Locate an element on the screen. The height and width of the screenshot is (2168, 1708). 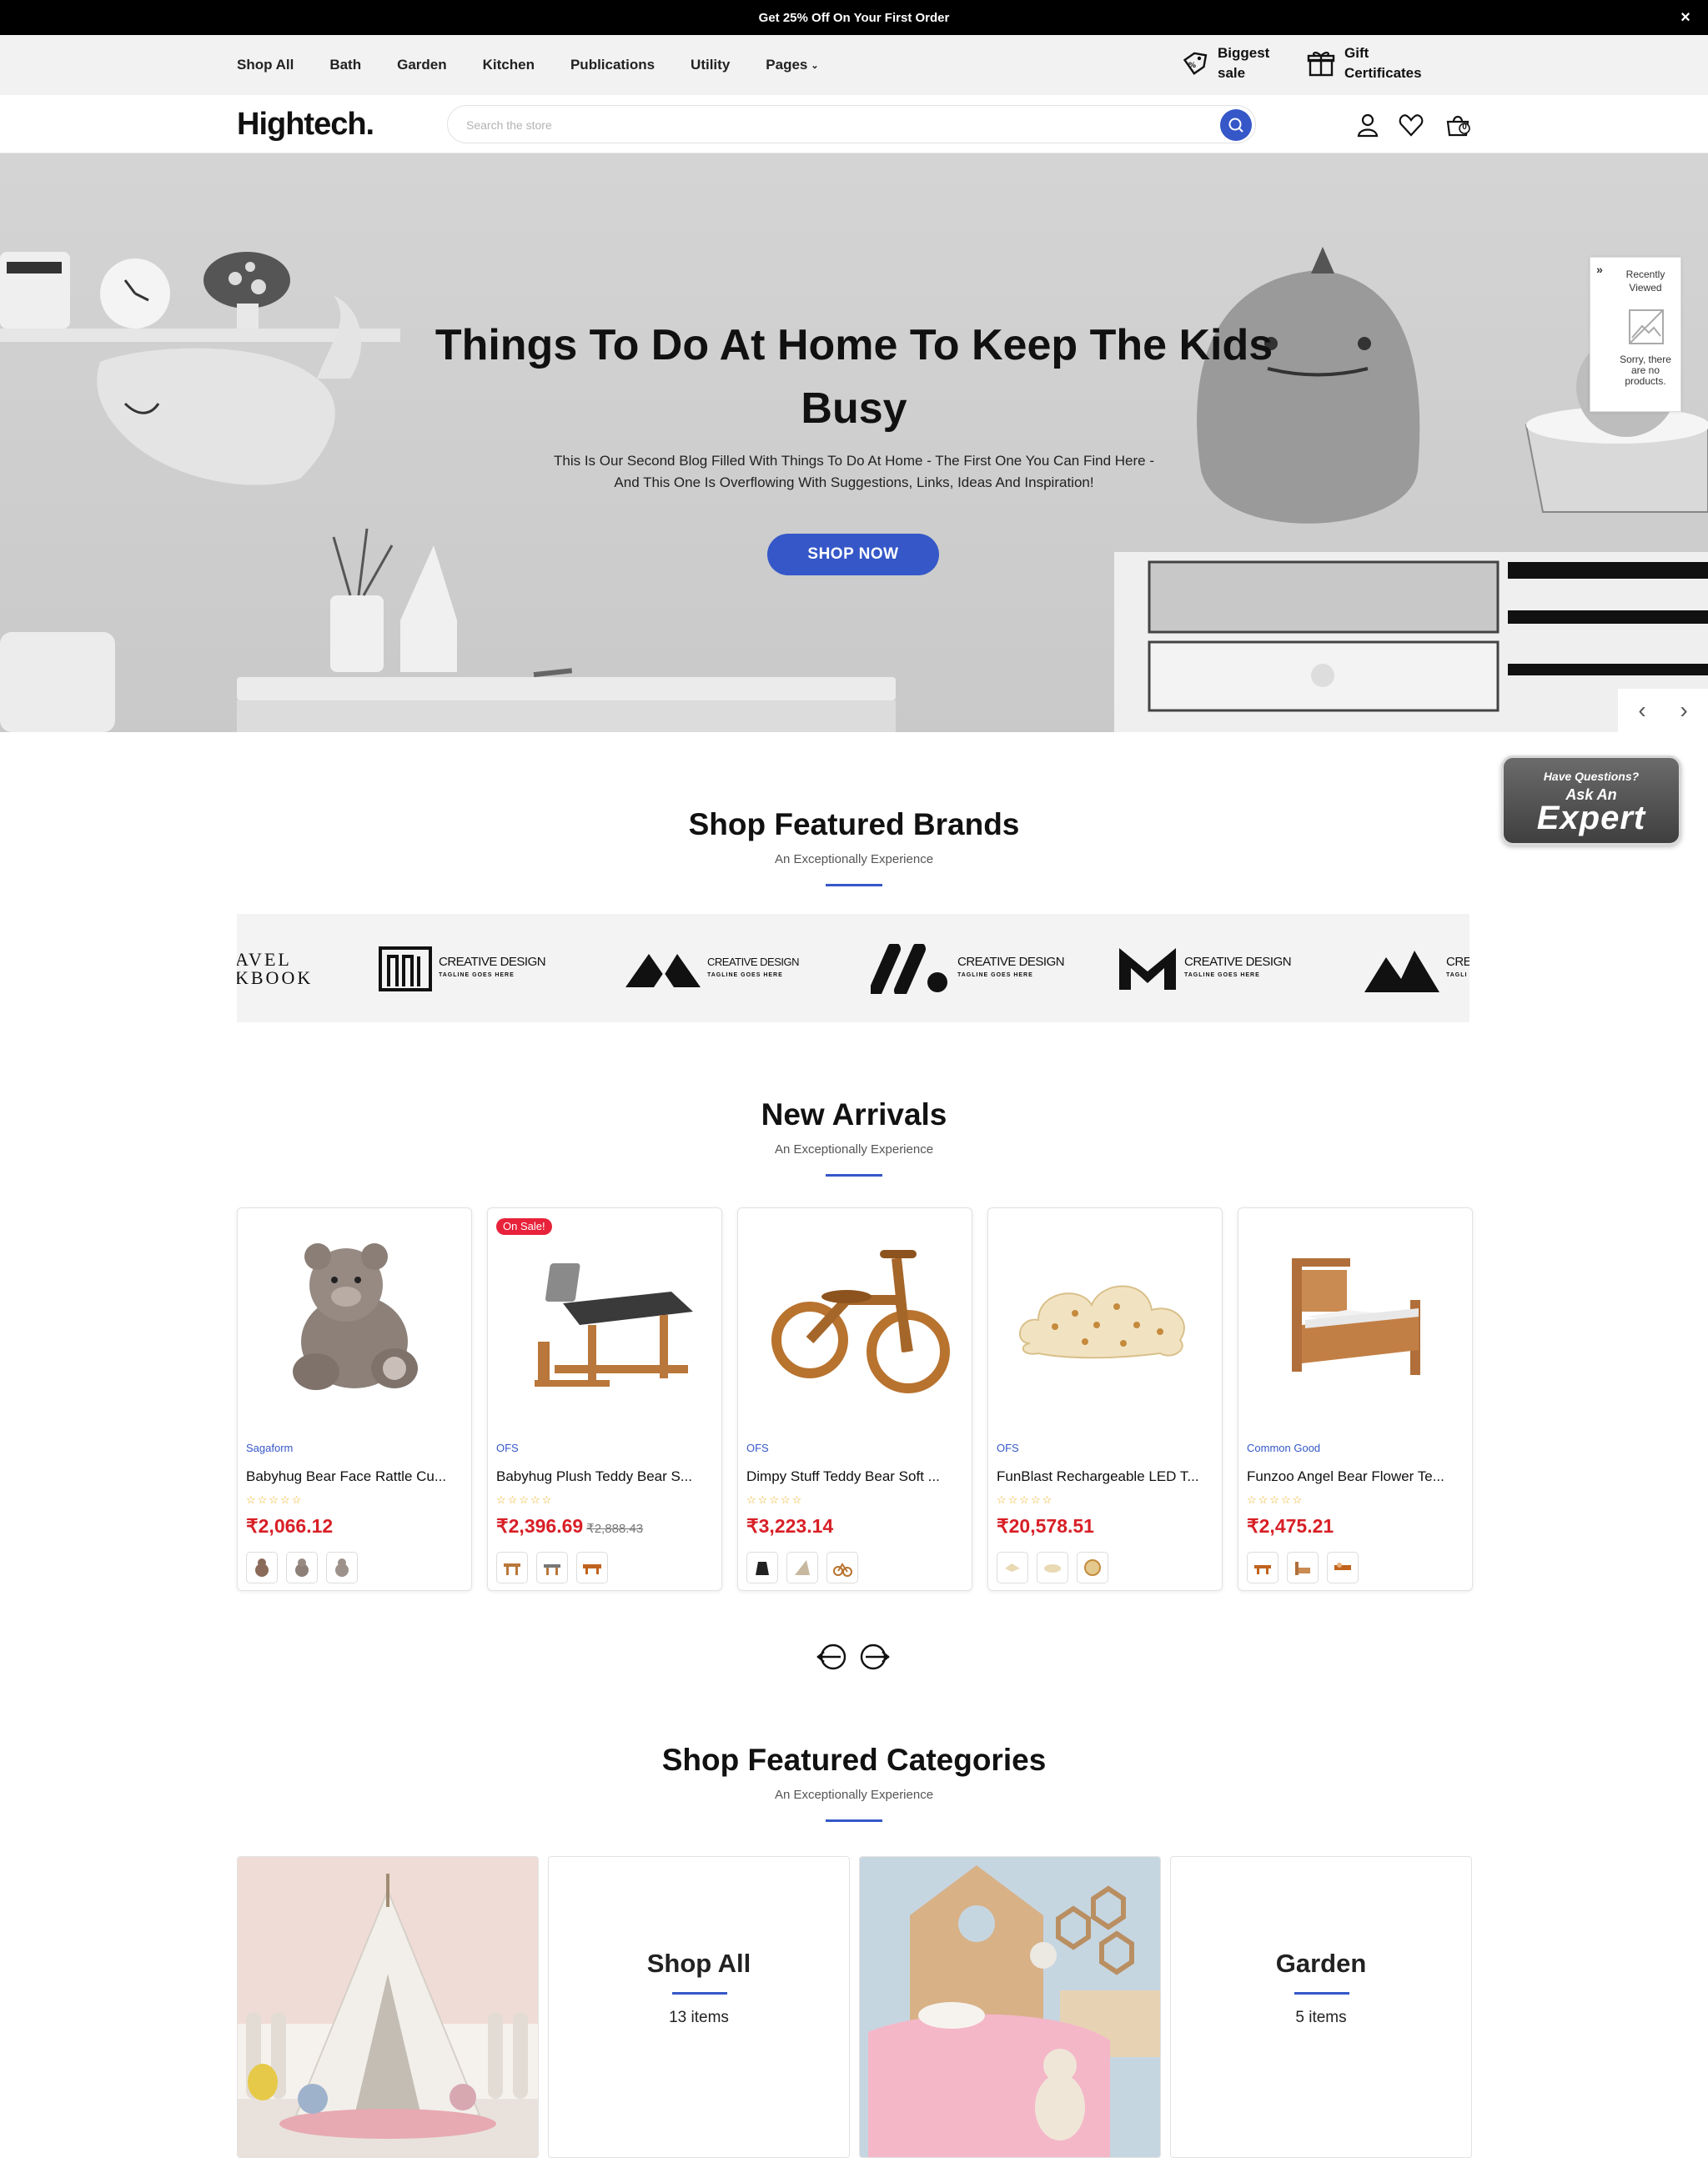
current-price: ₹2,066.12 is located at coordinates (290, 1526).